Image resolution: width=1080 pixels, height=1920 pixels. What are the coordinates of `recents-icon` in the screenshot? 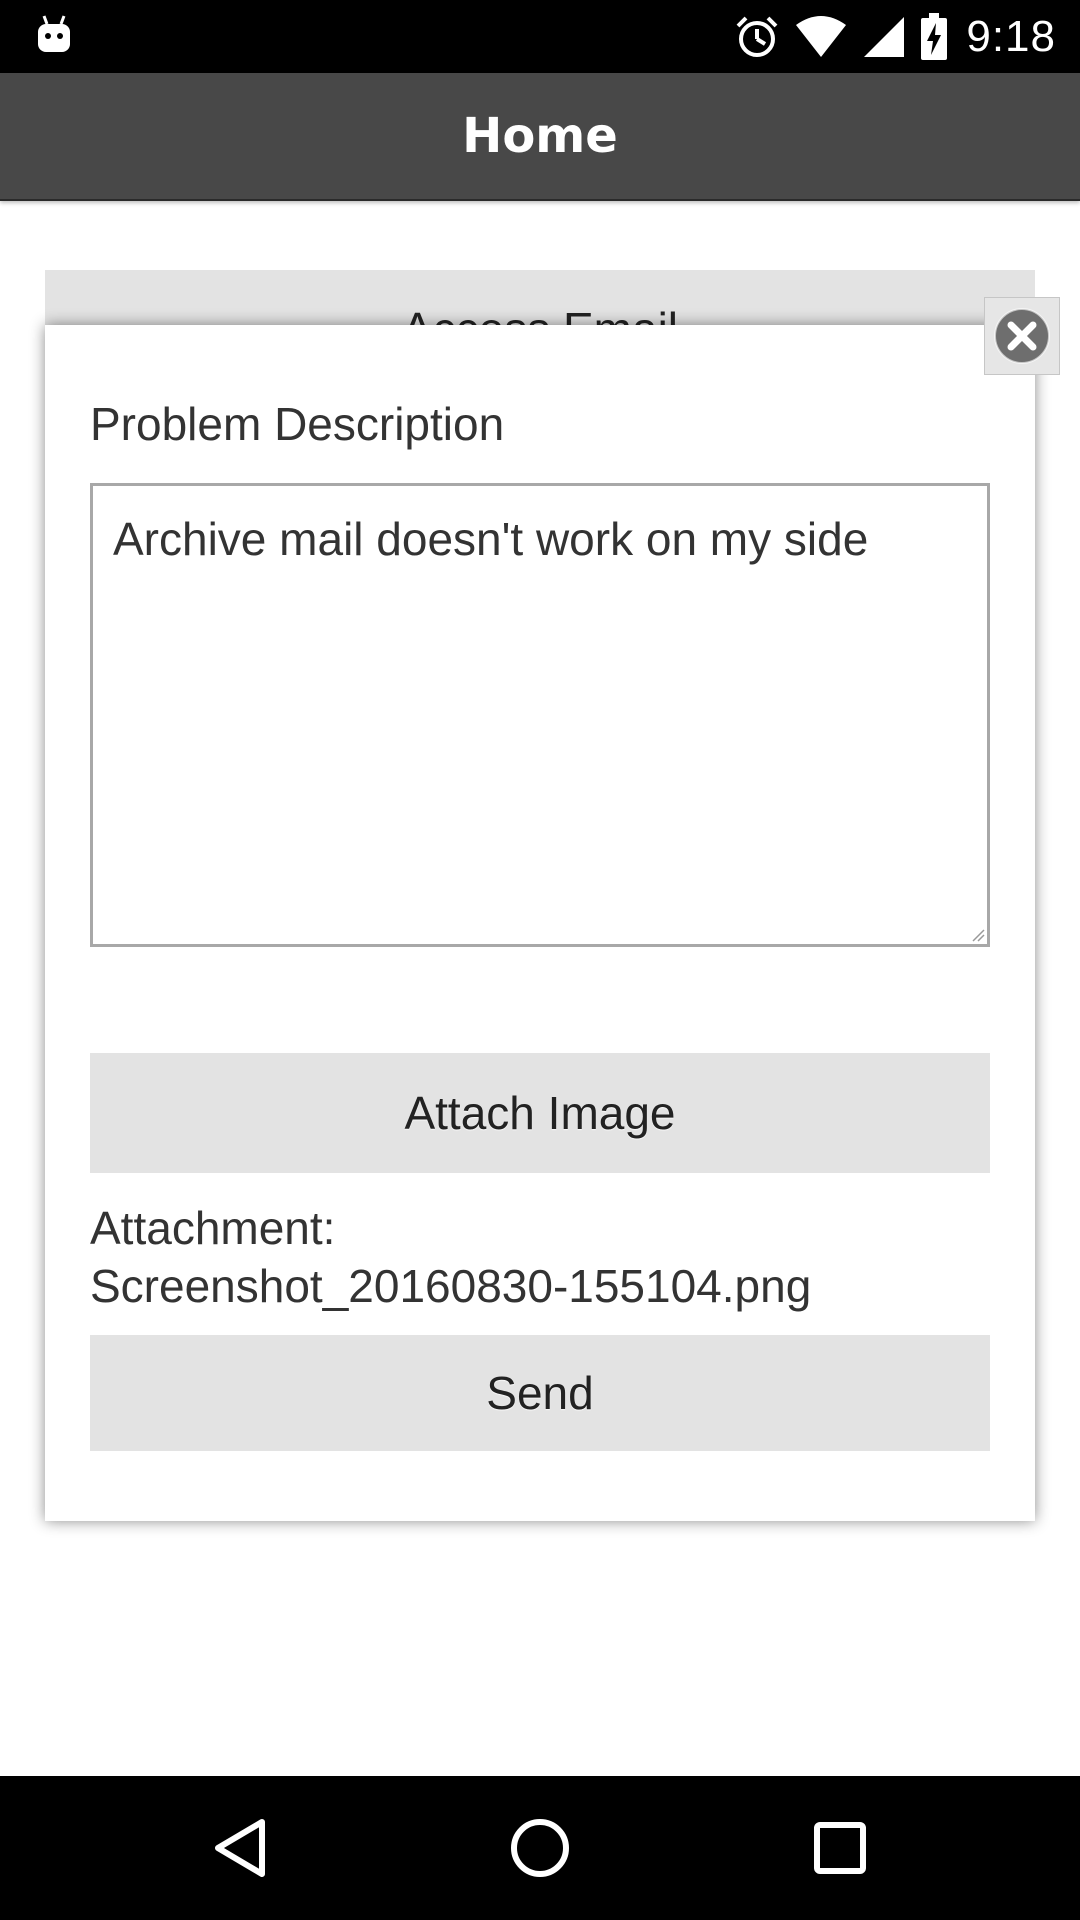 It's located at (840, 1848).